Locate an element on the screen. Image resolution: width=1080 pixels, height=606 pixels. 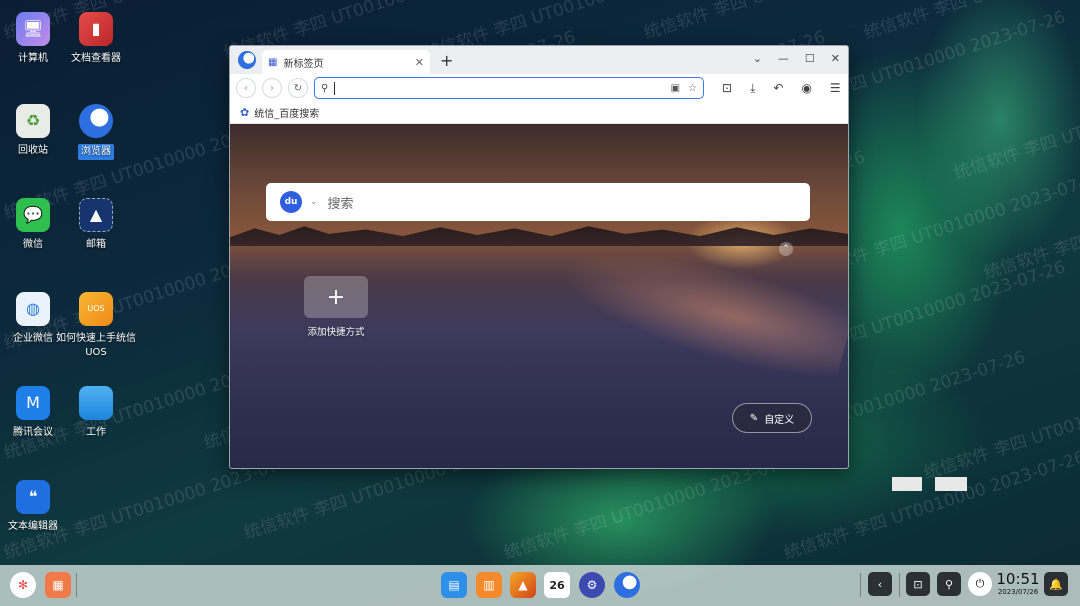
screenshot-icon: ⊡ is located at coordinates (727, 88).